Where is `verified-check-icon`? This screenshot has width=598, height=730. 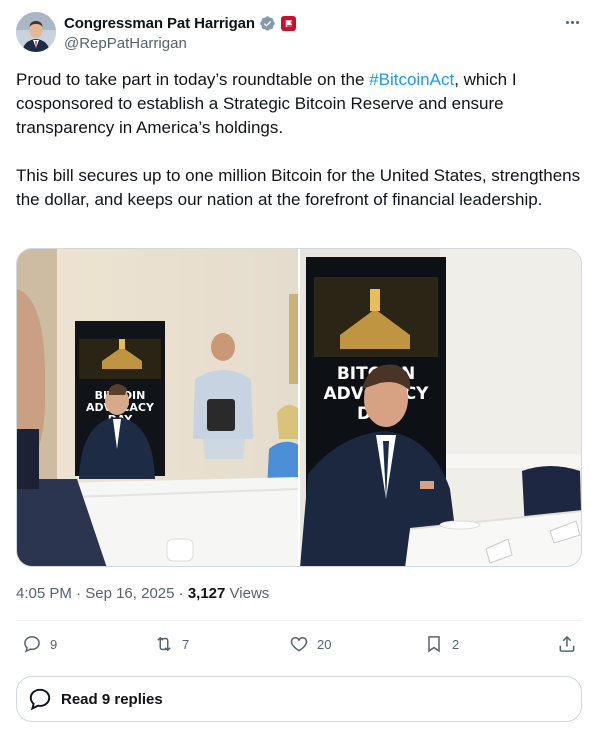
verified-check-icon is located at coordinates (267, 23).